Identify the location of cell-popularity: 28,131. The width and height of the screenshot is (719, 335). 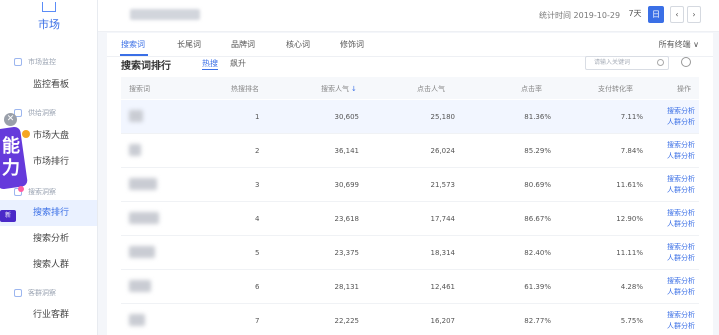
(347, 287).